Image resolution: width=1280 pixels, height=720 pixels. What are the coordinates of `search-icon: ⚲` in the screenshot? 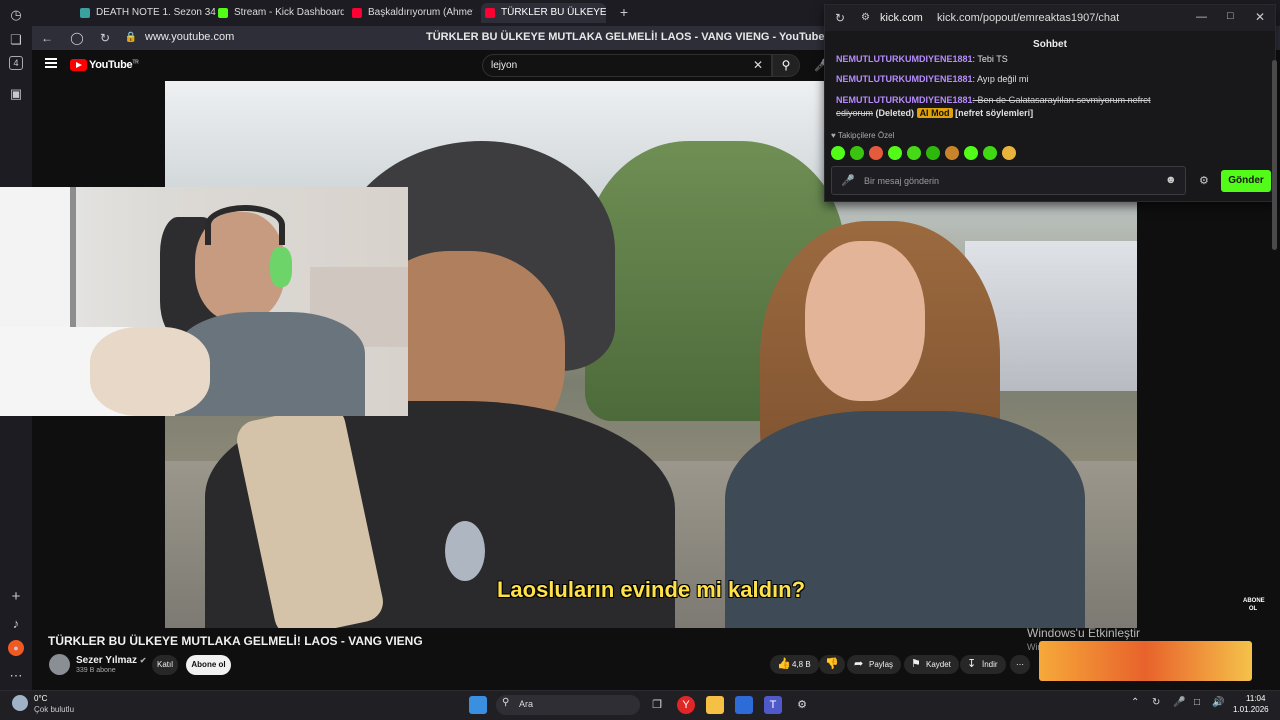 It's located at (506, 702).